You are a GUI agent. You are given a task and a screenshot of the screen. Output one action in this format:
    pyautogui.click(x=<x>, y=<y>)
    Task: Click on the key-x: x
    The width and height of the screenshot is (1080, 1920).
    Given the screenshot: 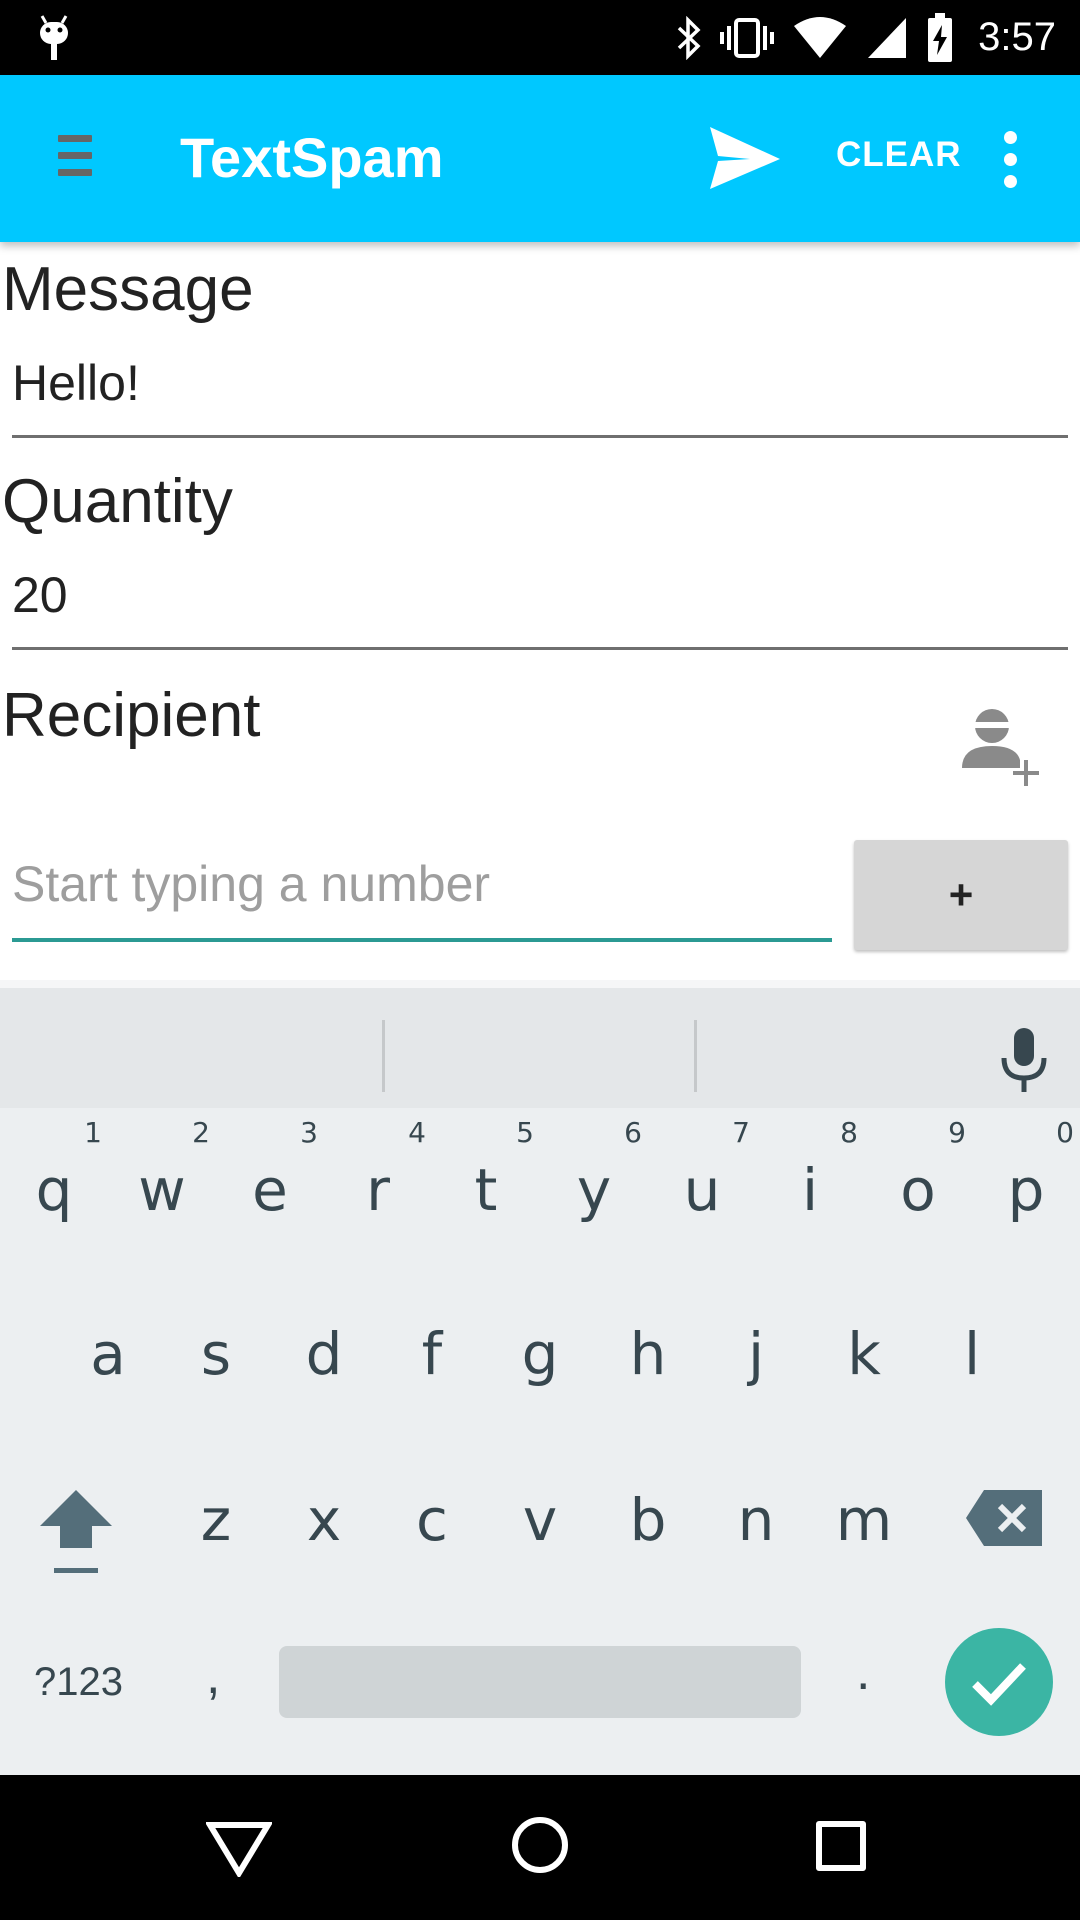 What is the action you would take?
    pyautogui.click(x=324, y=1536)
    